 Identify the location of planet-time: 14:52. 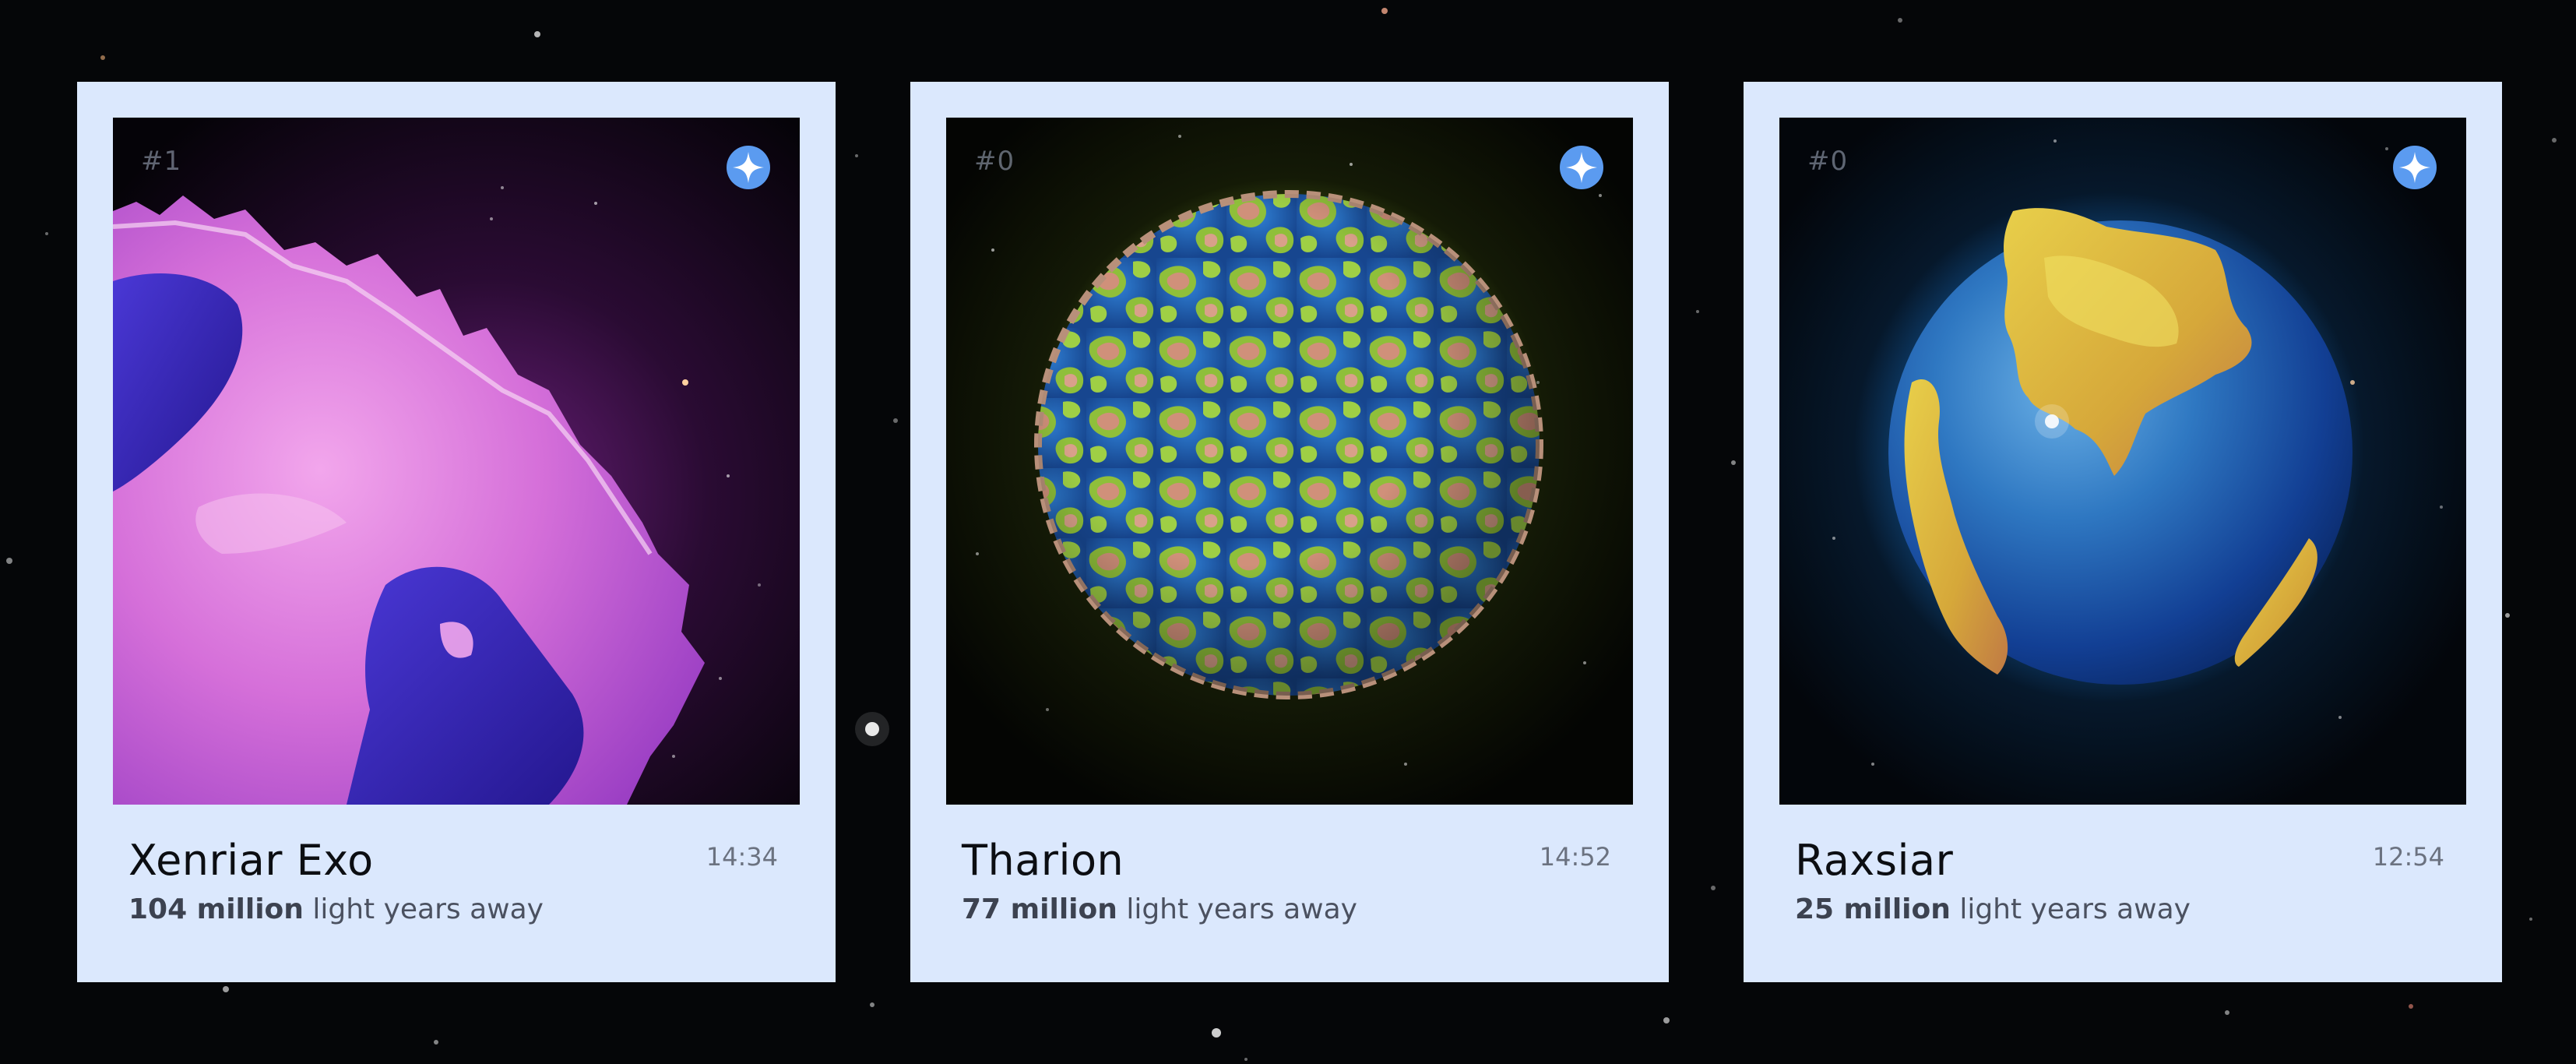
(1575, 857).